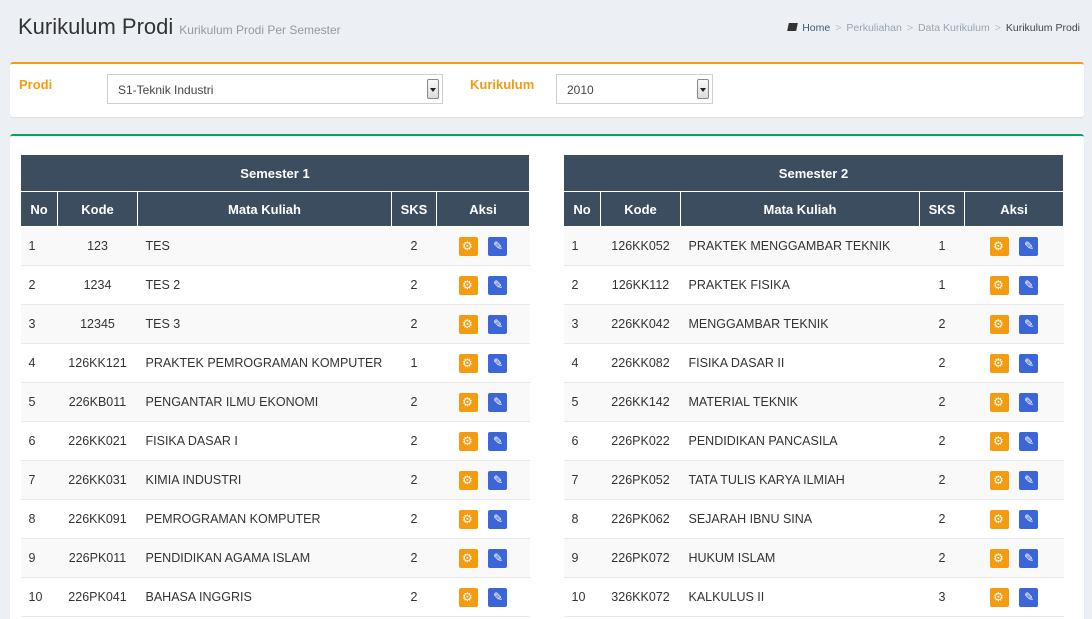  Describe the element at coordinates (640, 441) in the screenshot. I see `row-kode: 226PK022` at that location.